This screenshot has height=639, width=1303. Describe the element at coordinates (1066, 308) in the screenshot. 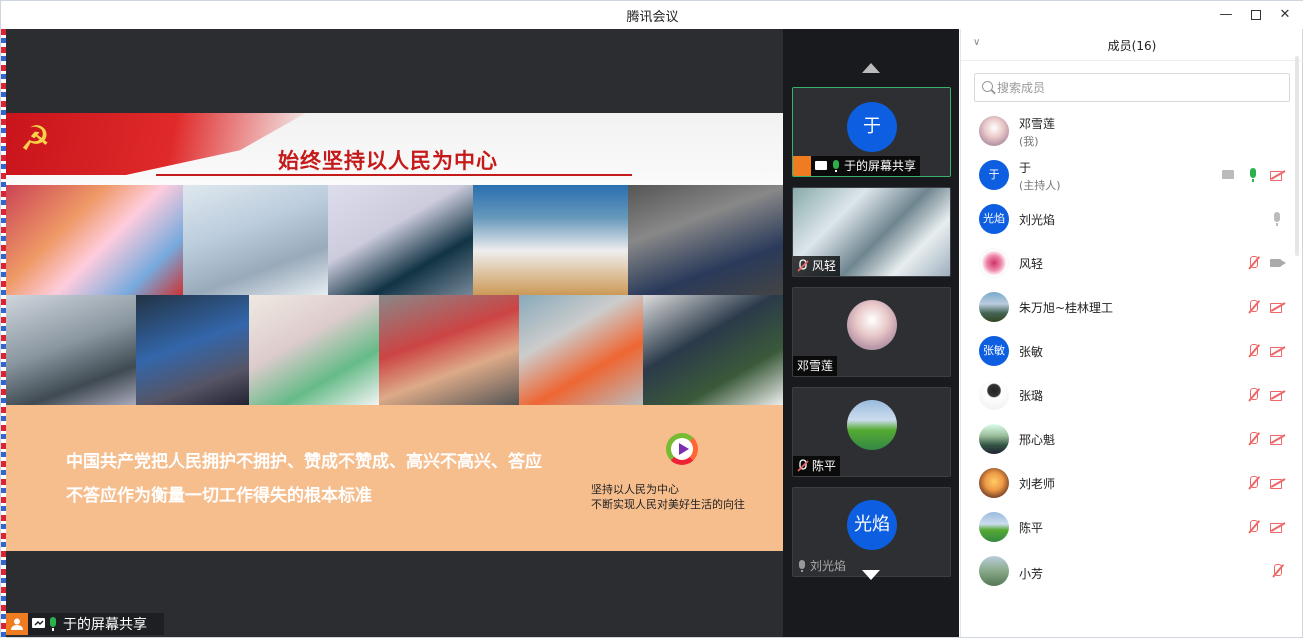

I see `member-name: 朱万旭~桂林理工` at that location.